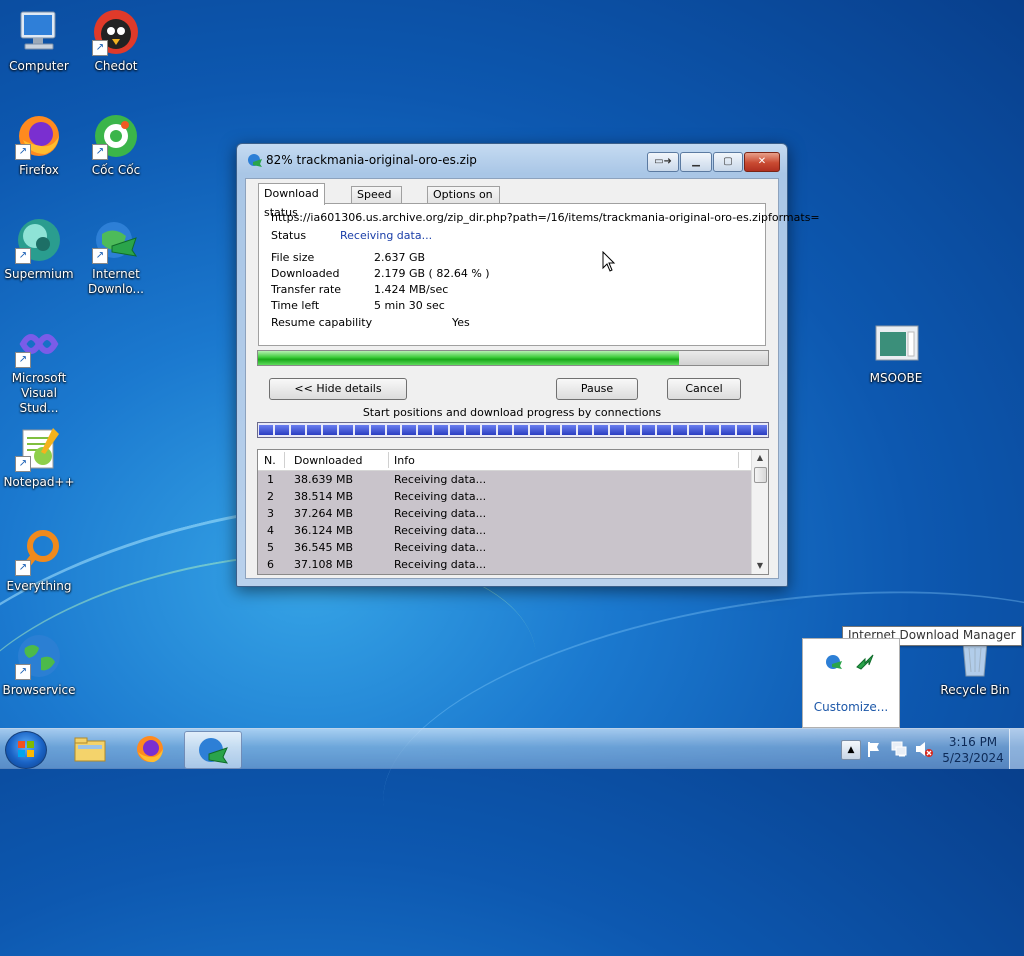  I want to click on show-hidden-icons-button: ▲, so click(851, 750).